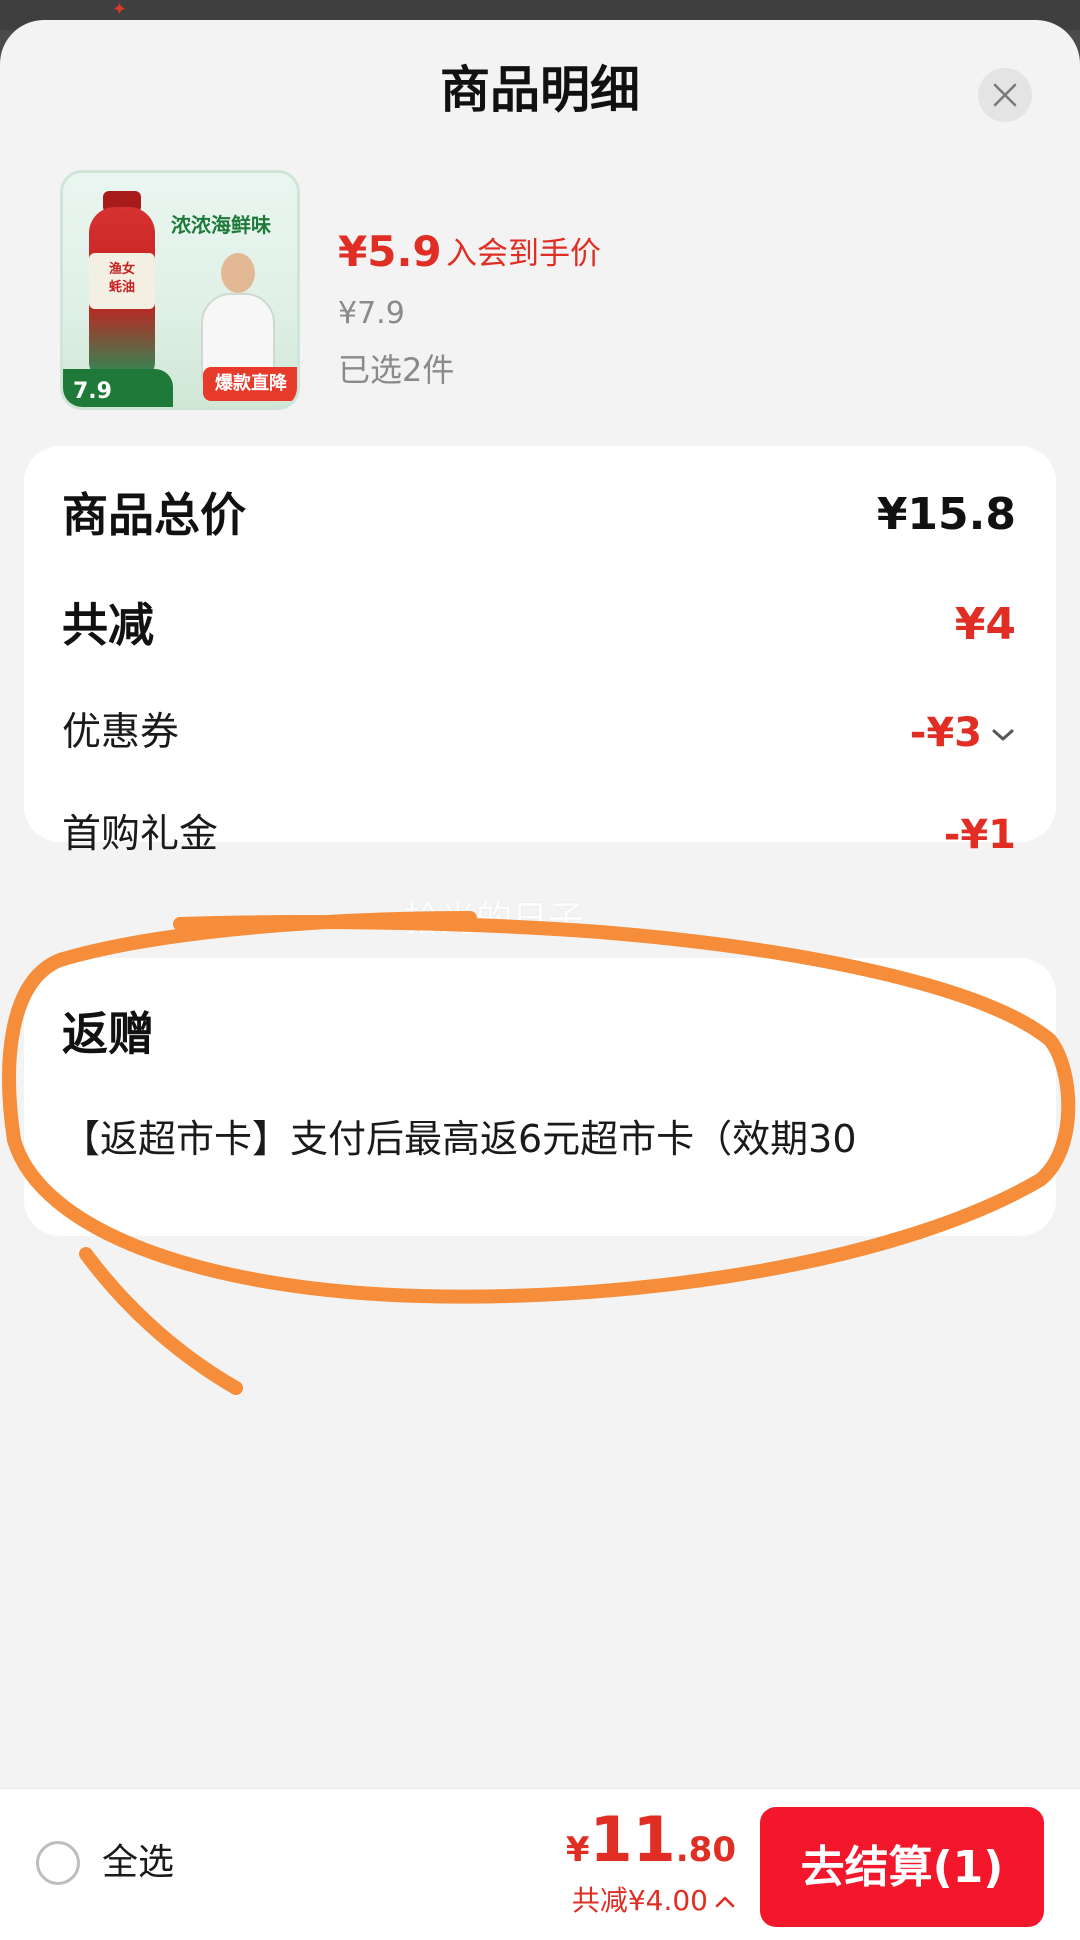  I want to click on rebate-title: 返赠, so click(108, 1034).